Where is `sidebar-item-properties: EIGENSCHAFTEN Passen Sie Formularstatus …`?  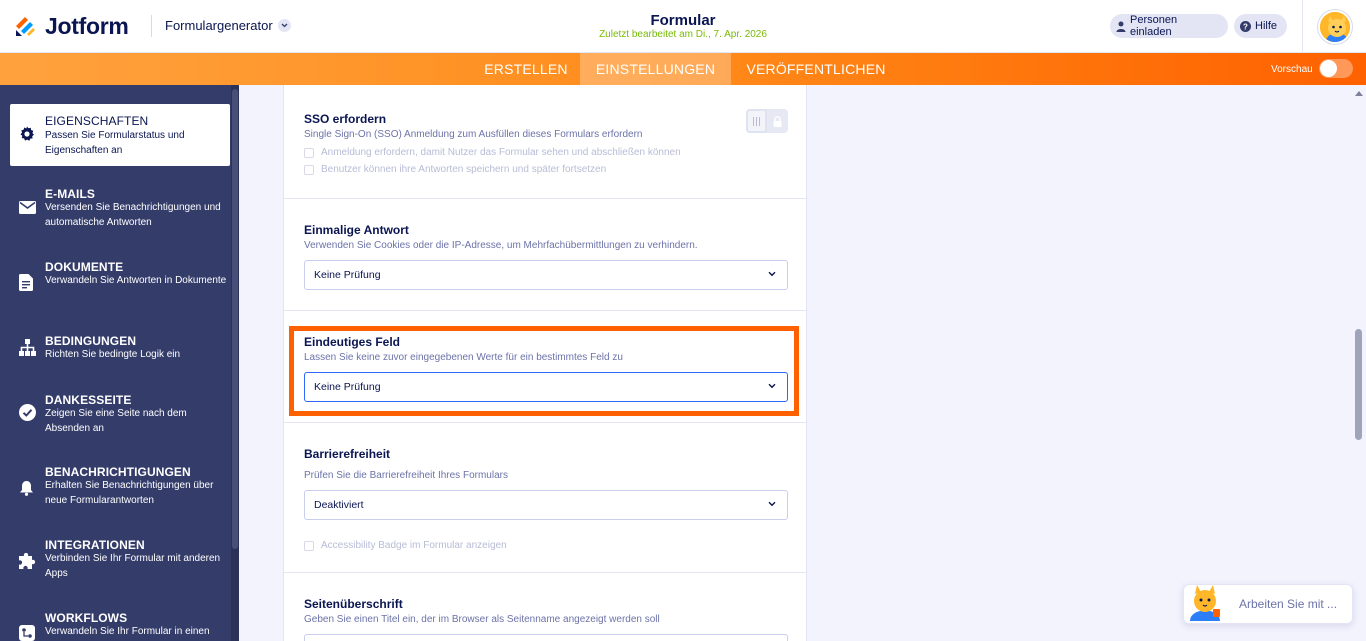
sidebar-item-properties: EIGENSCHAFTEN Passen Sie Formularstatus … is located at coordinates (120, 135).